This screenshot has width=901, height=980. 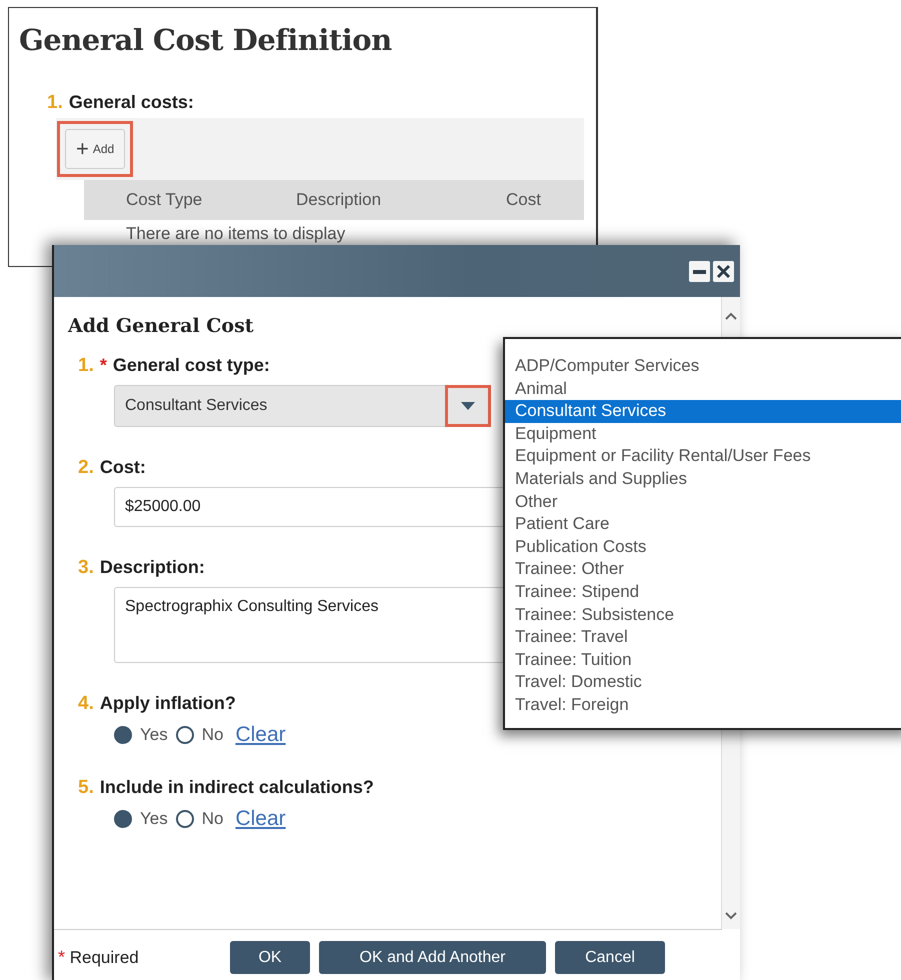 I want to click on dialog-button: OK and Add Another, so click(x=432, y=957).